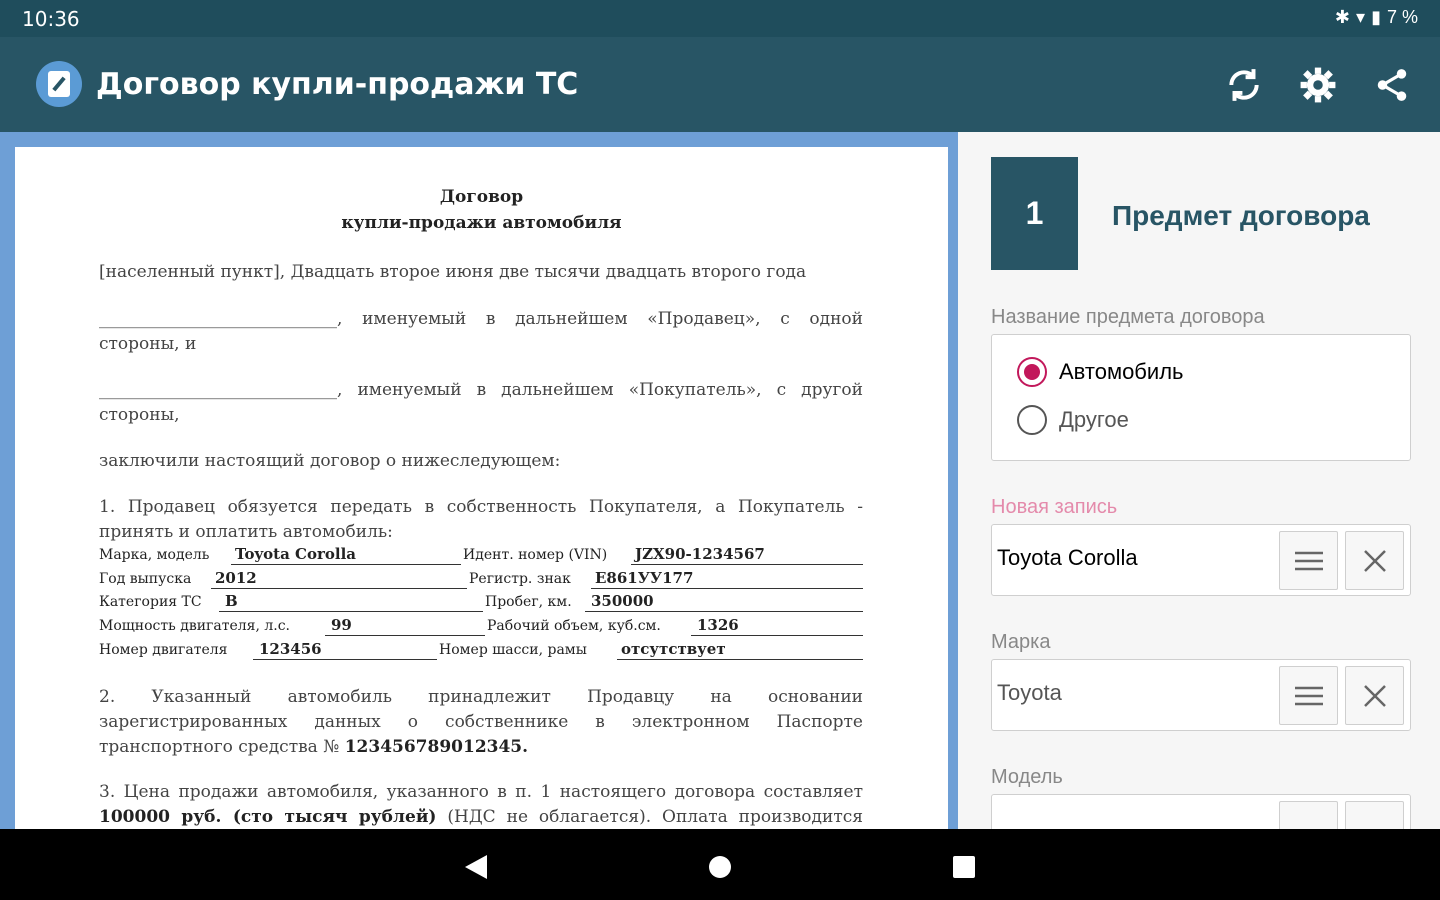  I want to click on refresh-button, so click(1244, 85).